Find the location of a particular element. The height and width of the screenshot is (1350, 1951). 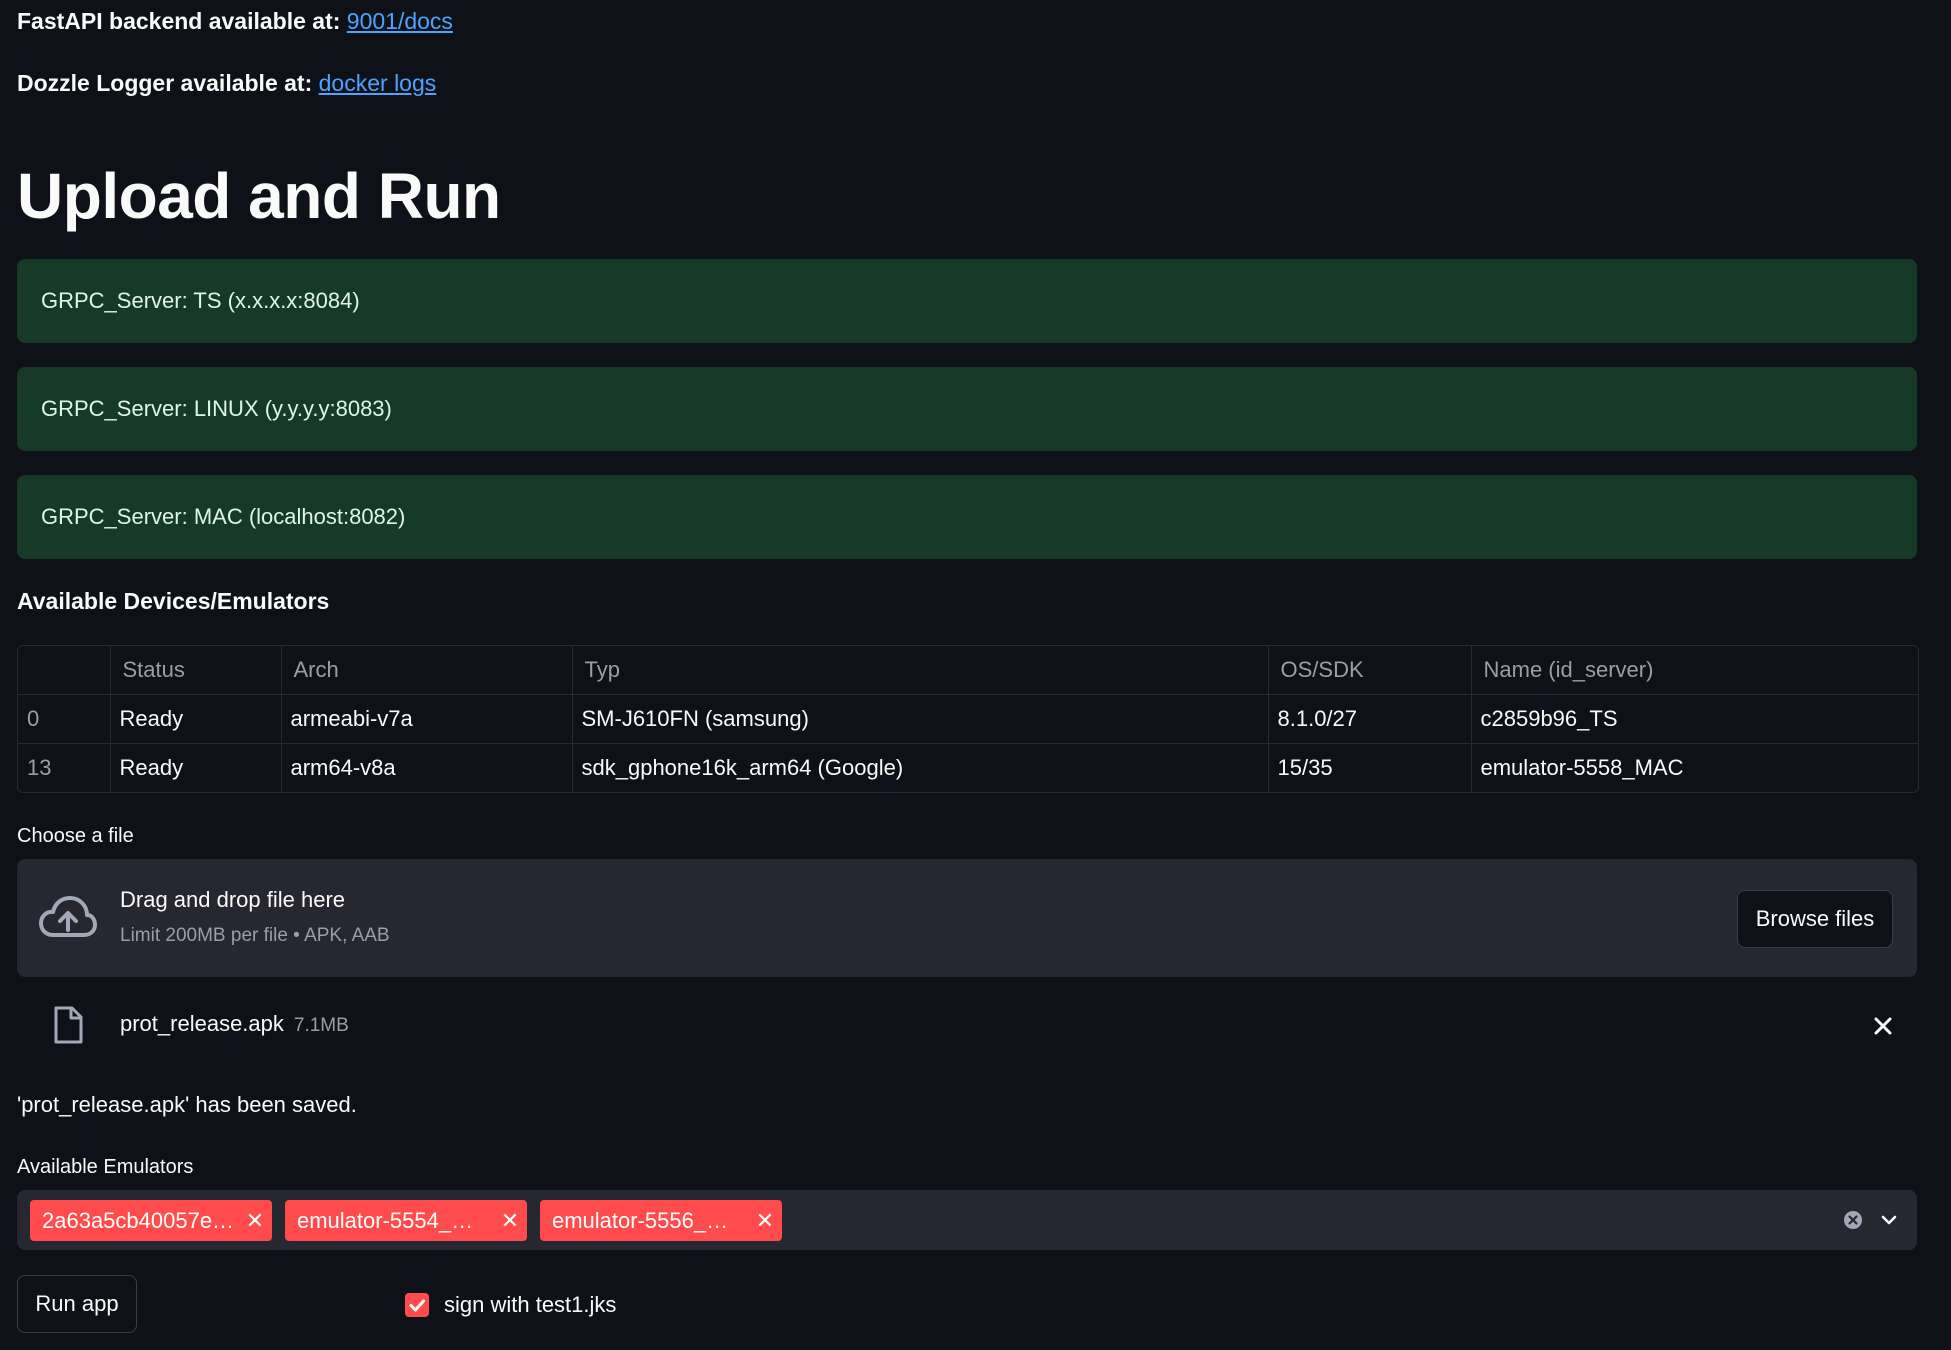

cell-os-sdk: 8.1.0/27 is located at coordinates (1370, 719).